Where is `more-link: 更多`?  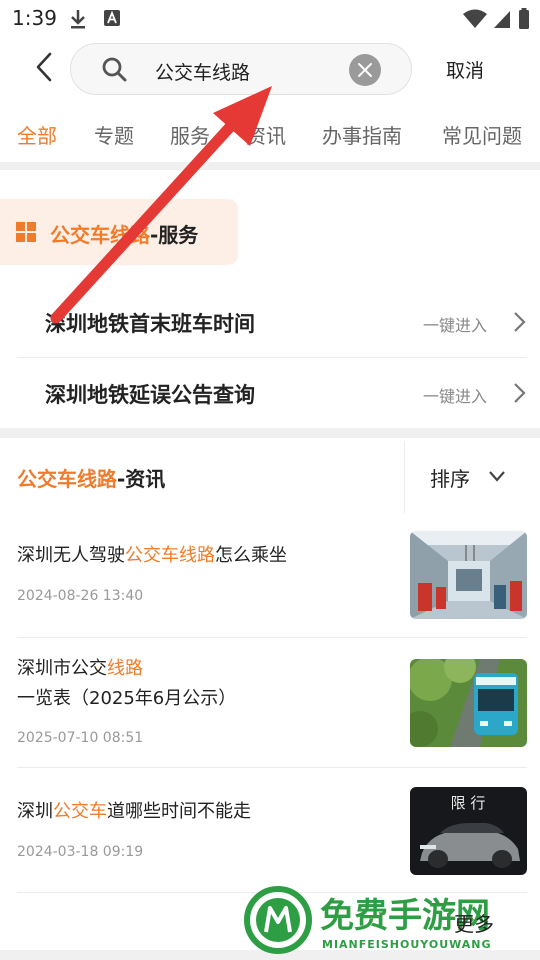 more-link: 更多 is located at coordinates (474, 922).